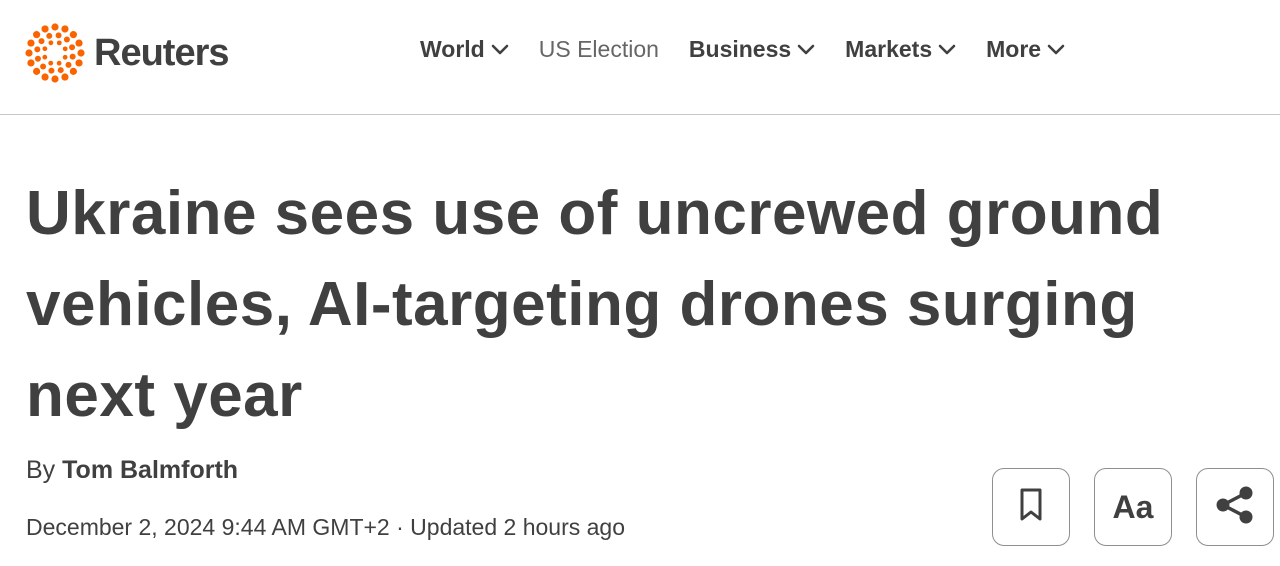 This screenshot has height=566, width=1280. I want to click on nav-item-label: US Election, so click(598, 49).